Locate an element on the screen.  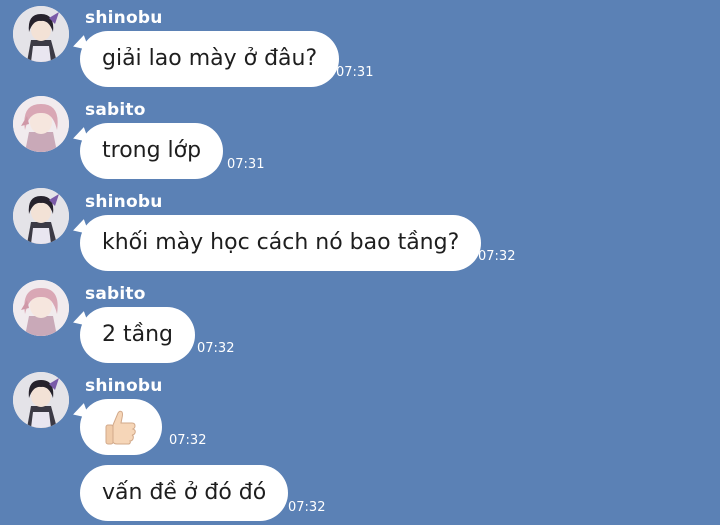
message-bubble: trong lớp is located at coordinates (152, 151).